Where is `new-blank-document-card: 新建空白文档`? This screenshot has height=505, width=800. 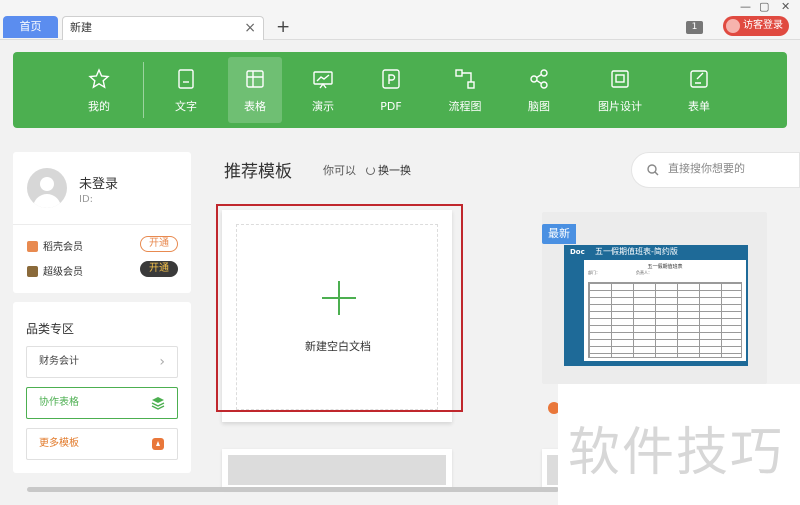 new-blank-document-card: 新建空白文档 is located at coordinates (337, 316).